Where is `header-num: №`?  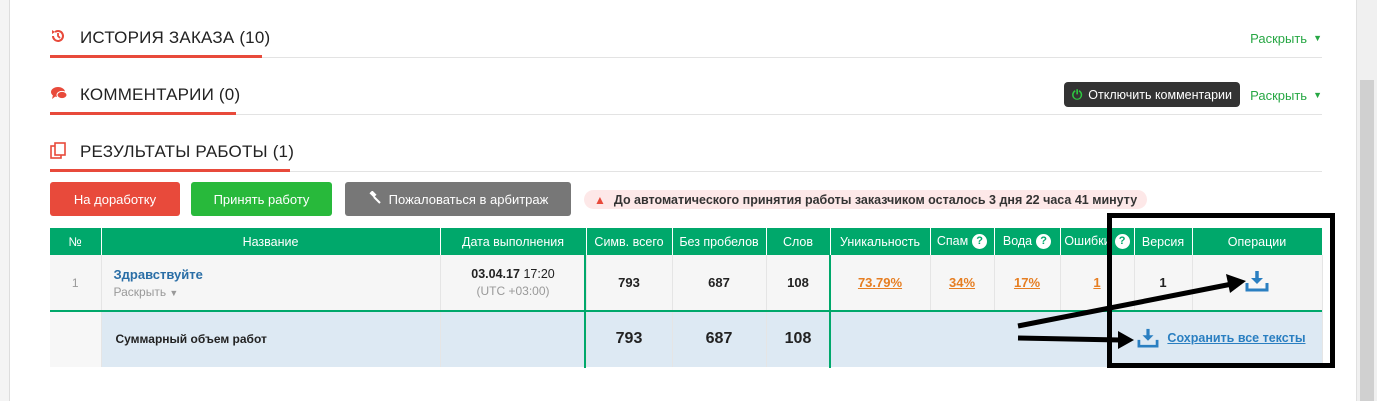
header-num: № is located at coordinates (76, 241).